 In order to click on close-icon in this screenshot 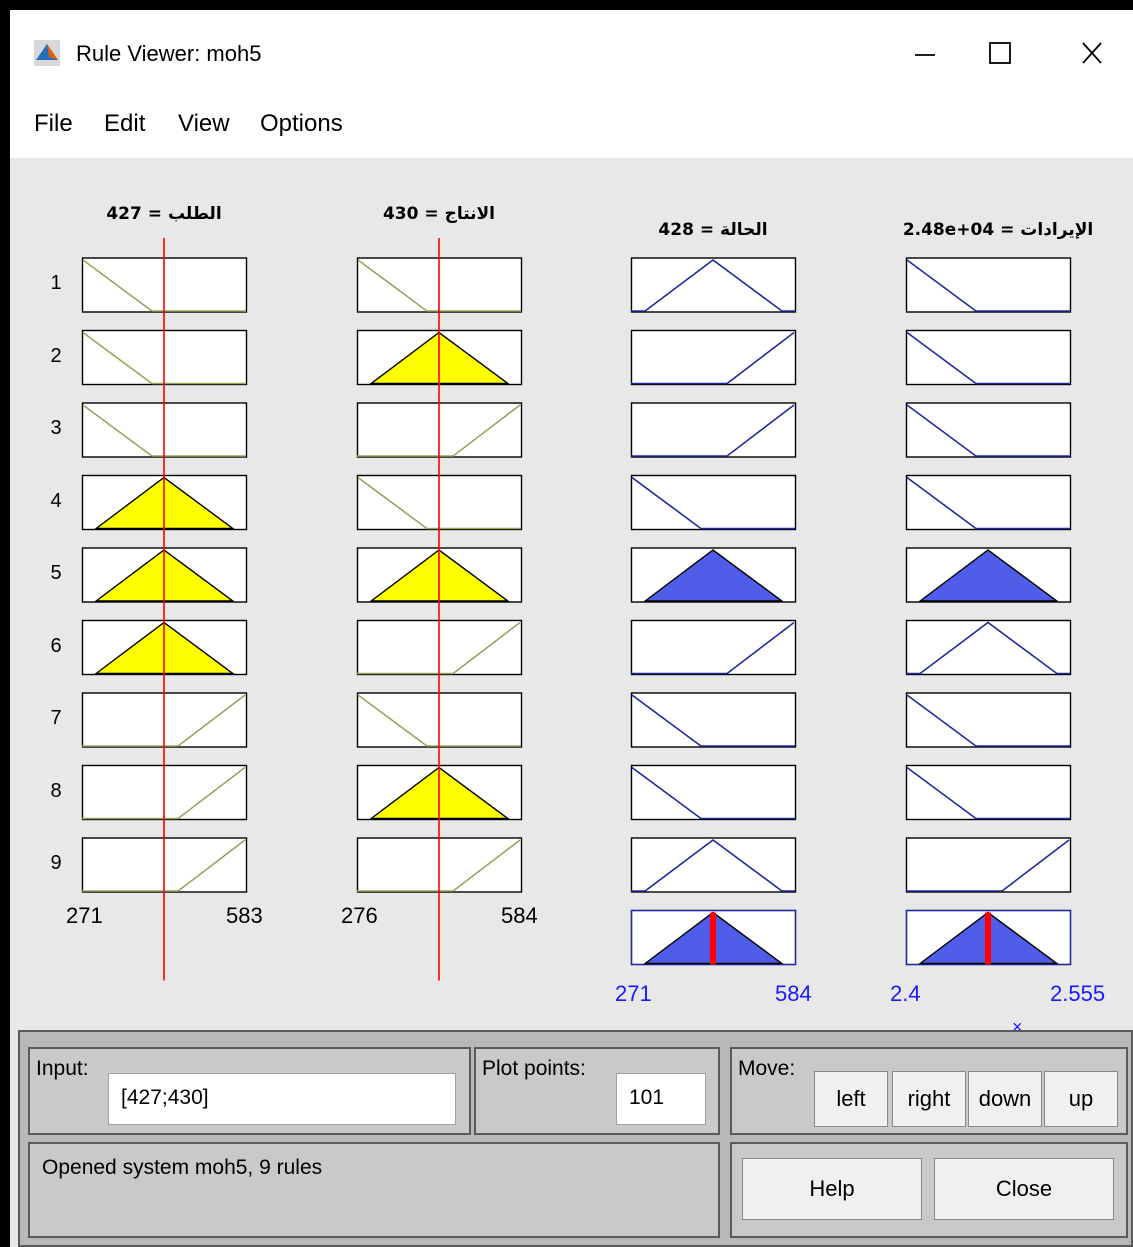, I will do `click(1092, 53)`.